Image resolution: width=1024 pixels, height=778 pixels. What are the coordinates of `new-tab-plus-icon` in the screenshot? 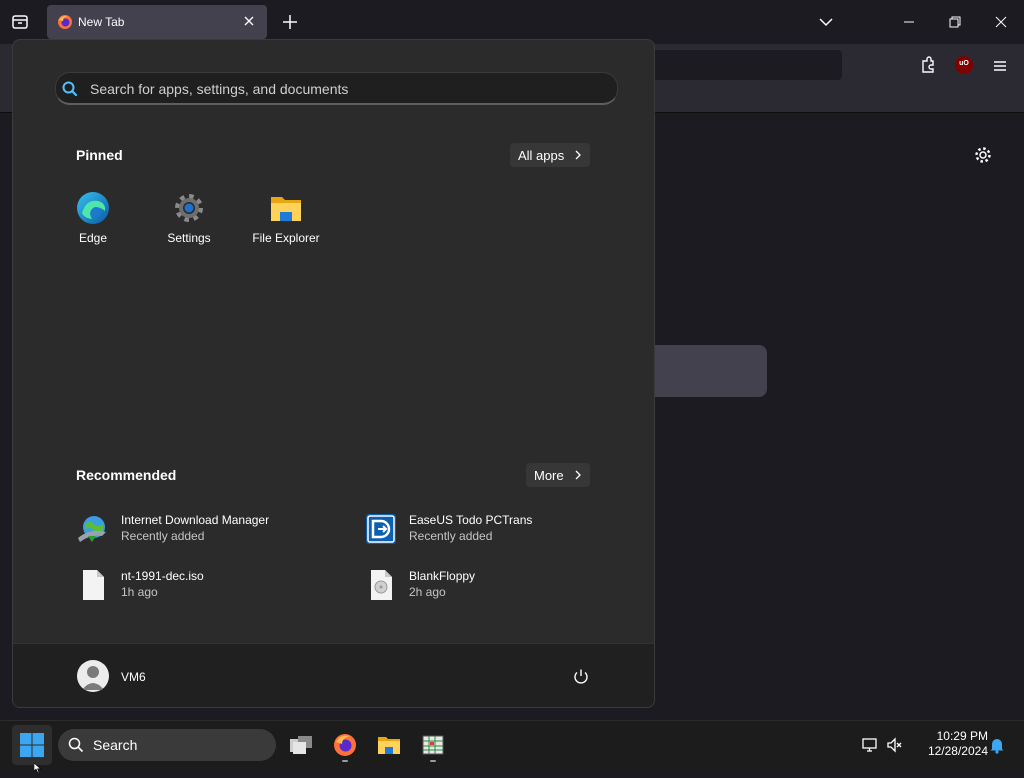 It's located at (290, 22).